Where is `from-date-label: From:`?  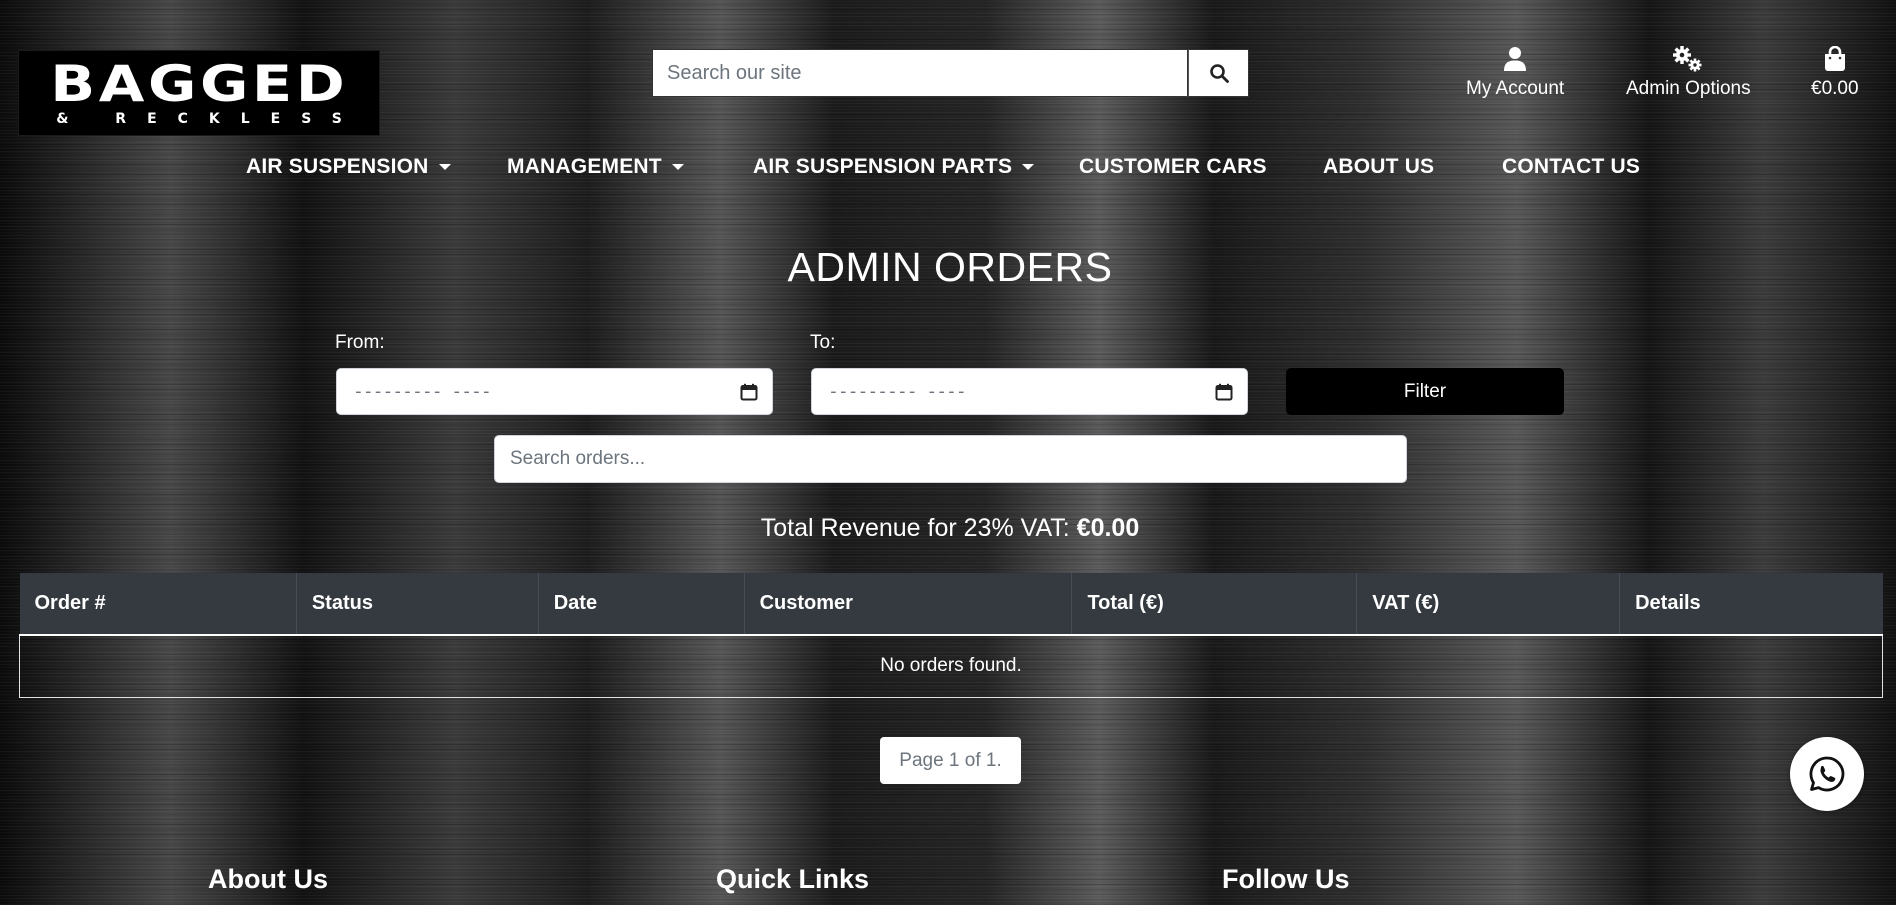
from-date-label: From: is located at coordinates (360, 342).